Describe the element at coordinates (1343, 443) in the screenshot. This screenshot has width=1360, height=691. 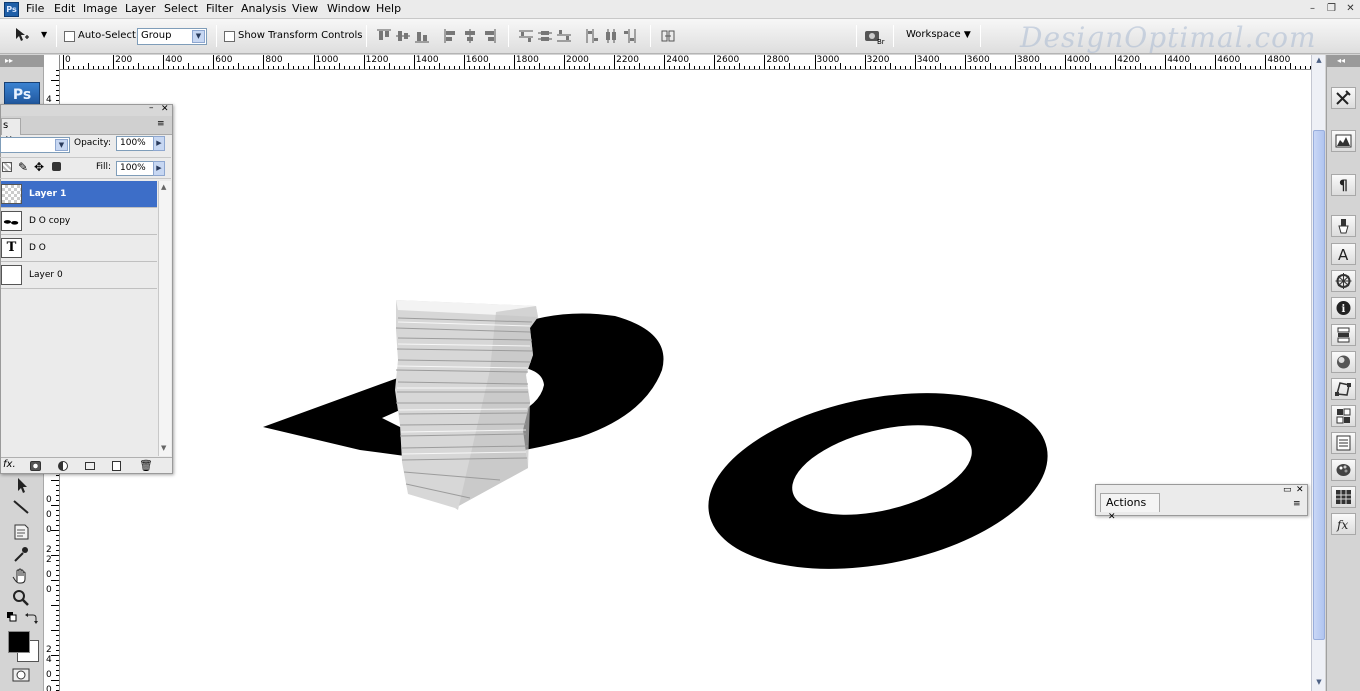
I see `history-icon` at that location.